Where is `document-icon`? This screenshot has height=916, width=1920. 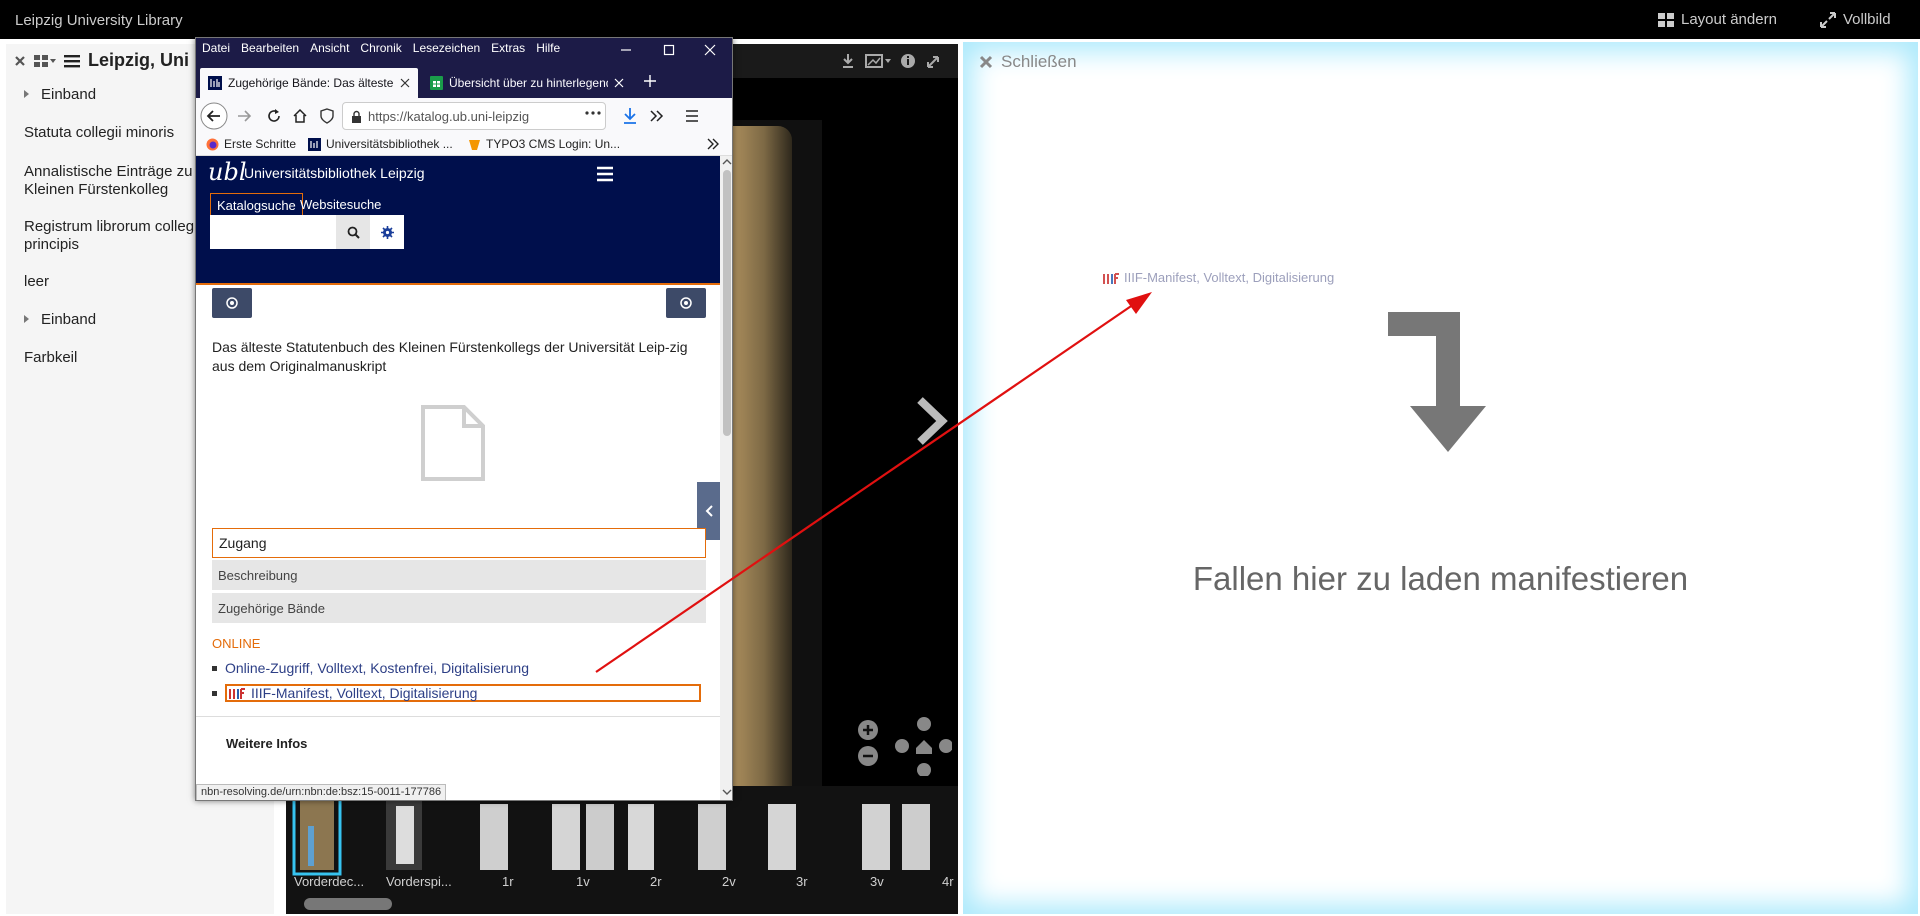 document-icon is located at coordinates (453, 443).